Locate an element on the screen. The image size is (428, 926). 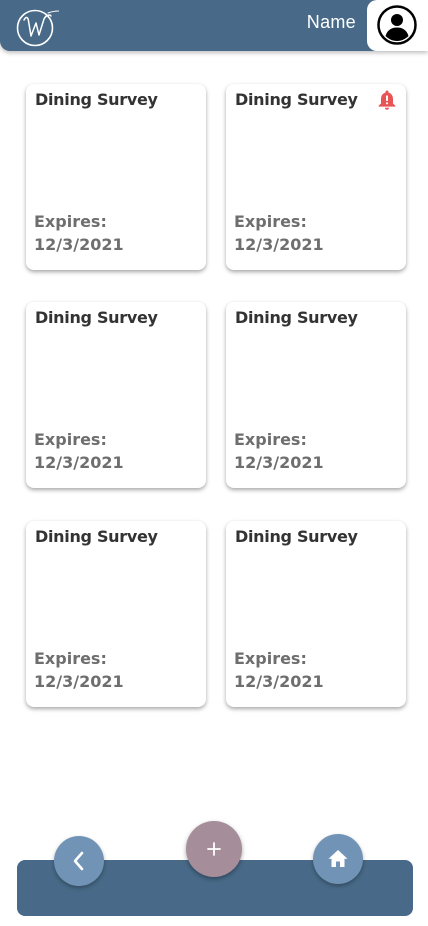
home-icon is located at coordinates (338, 858).